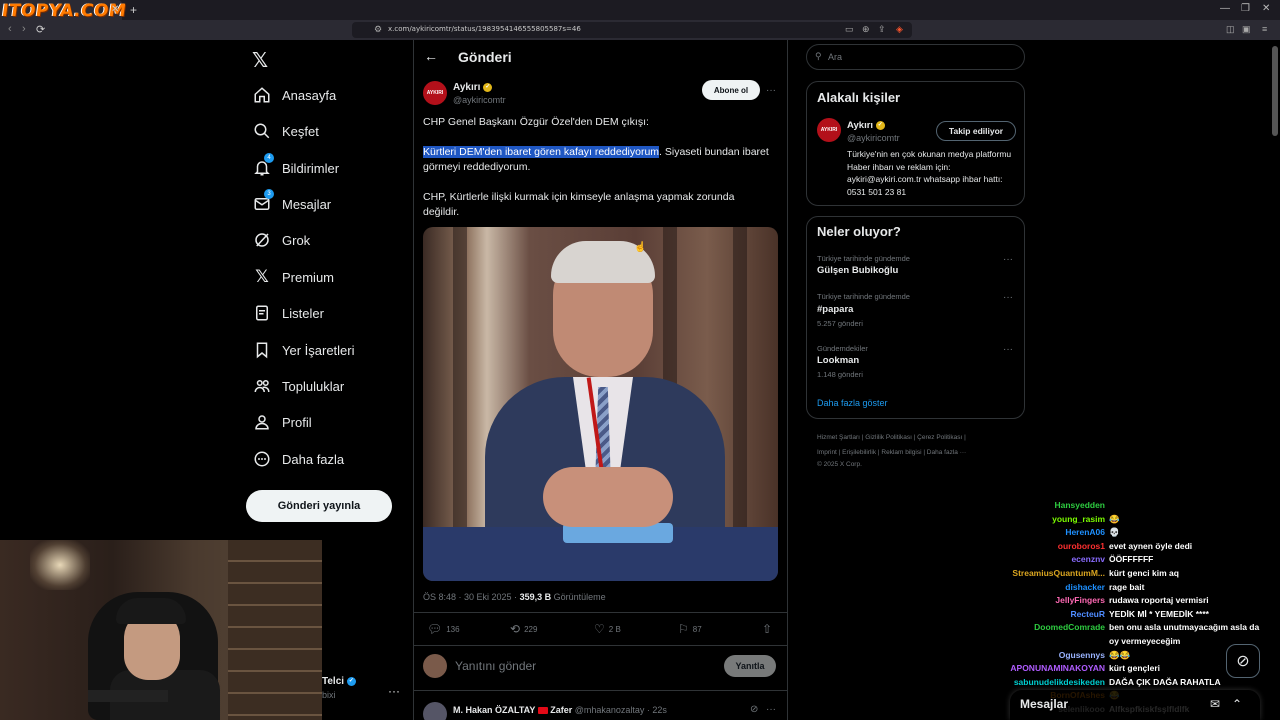 This screenshot has height=720, width=1280. Describe the element at coordinates (829, 130) in the screenshot. I see `related-avatar: AYKIRI` at that location.